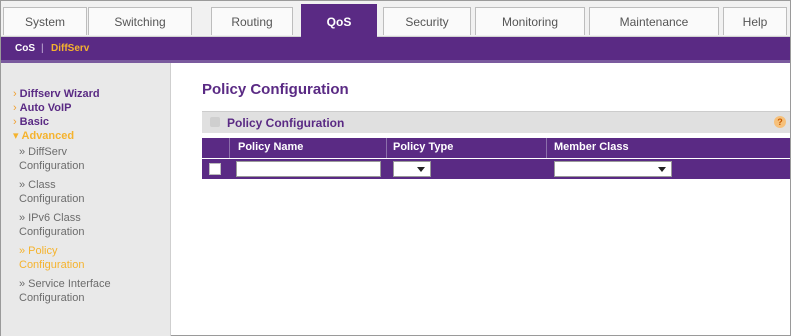 The height and width of the screenshot is (336, 791). I want to click on collapse-icon, so click(215, 122).